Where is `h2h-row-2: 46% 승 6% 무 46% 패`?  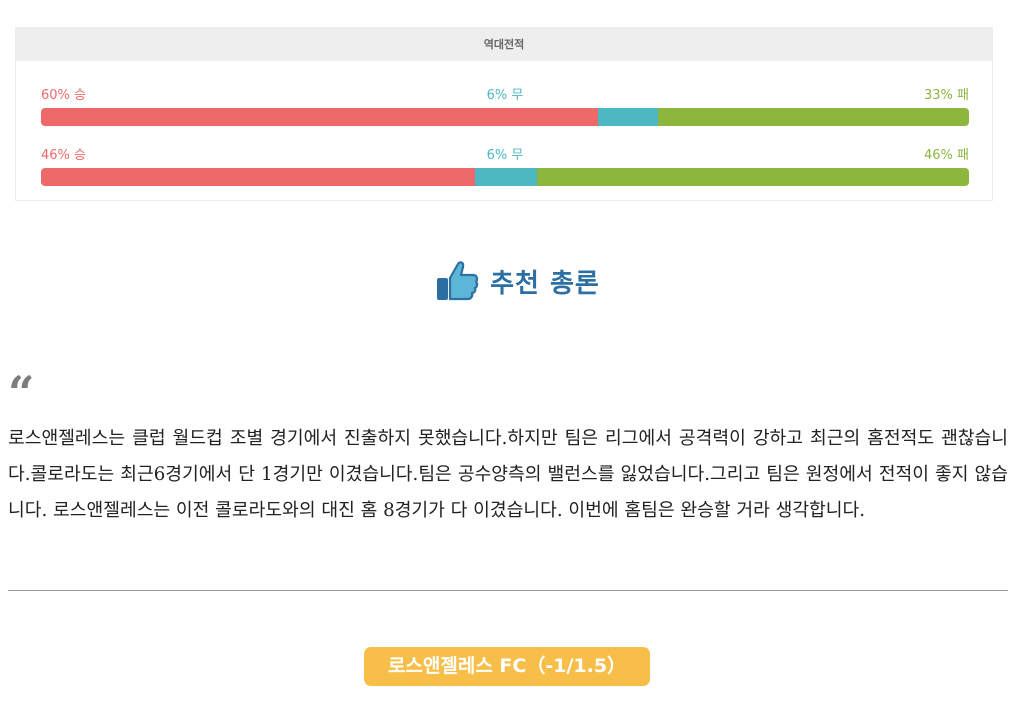
h2h-row-2: 46% 승 6% 무 46% 패 is located at coordinates (505, 165).